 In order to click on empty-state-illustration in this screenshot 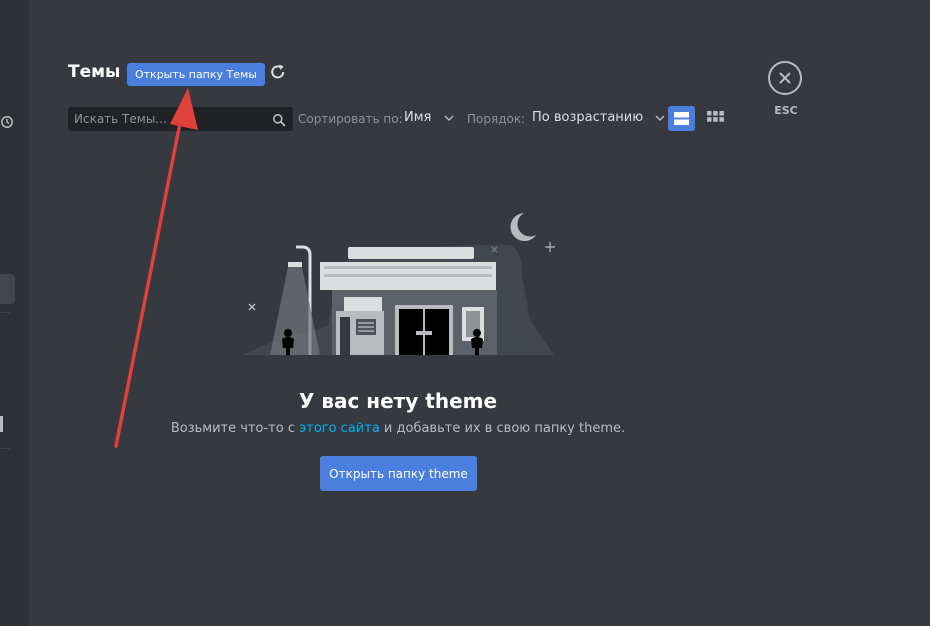, I will do `click(400, 287)`.